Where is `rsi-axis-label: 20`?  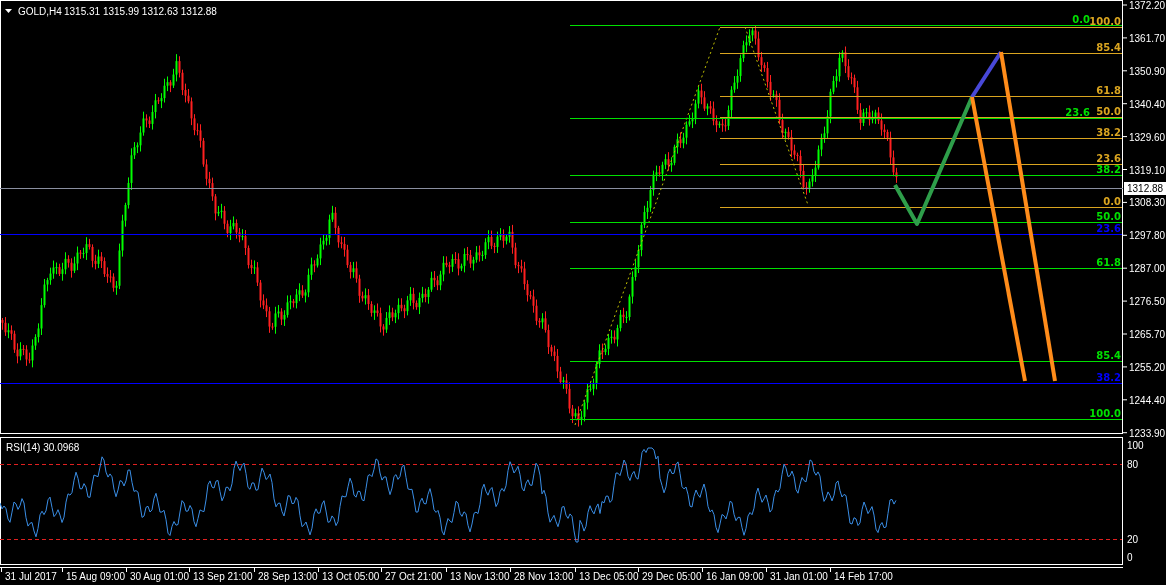
rsi-axis-label: 20 is located at coordinates (1133, 539).